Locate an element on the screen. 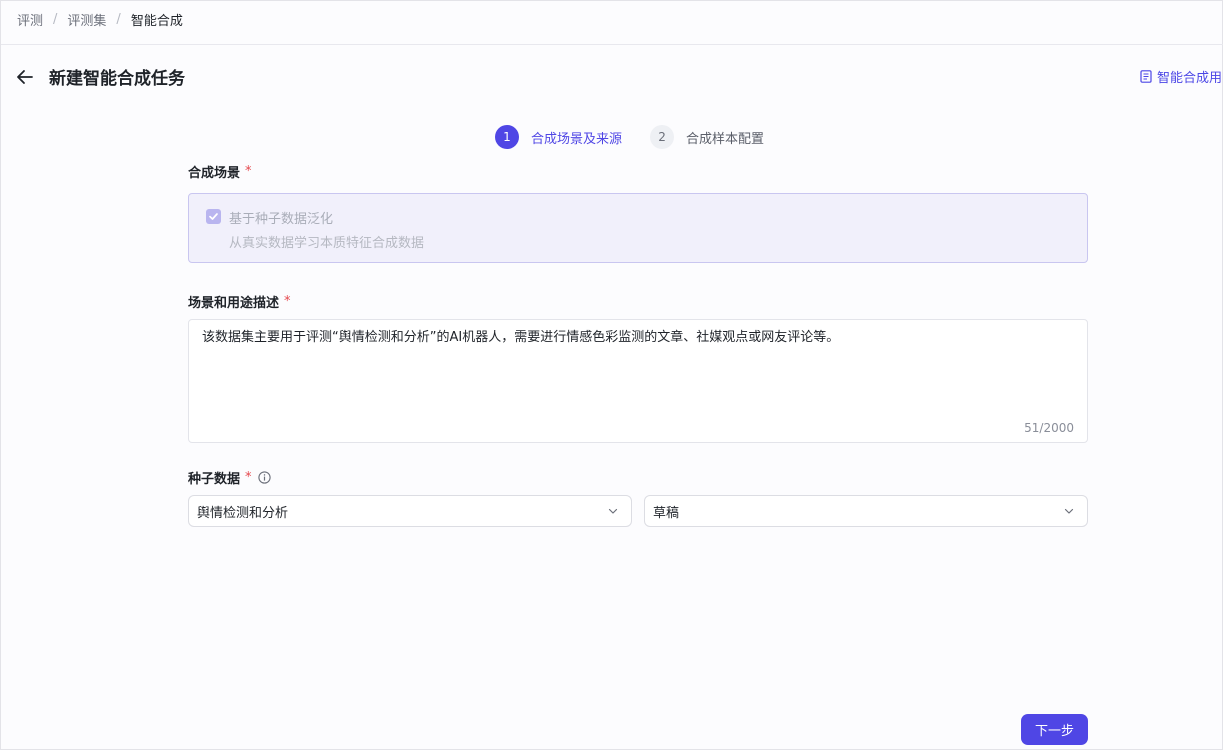 This screenshot has width=1223, height=750. step-number: 1 is located at coordinates (507, 137).